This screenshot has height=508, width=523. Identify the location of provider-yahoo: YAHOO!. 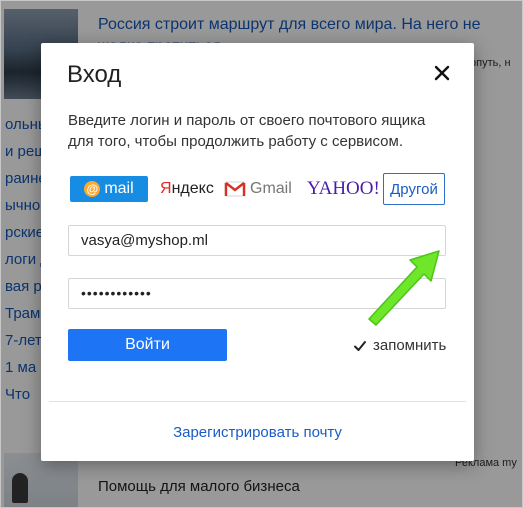
(343, 189).